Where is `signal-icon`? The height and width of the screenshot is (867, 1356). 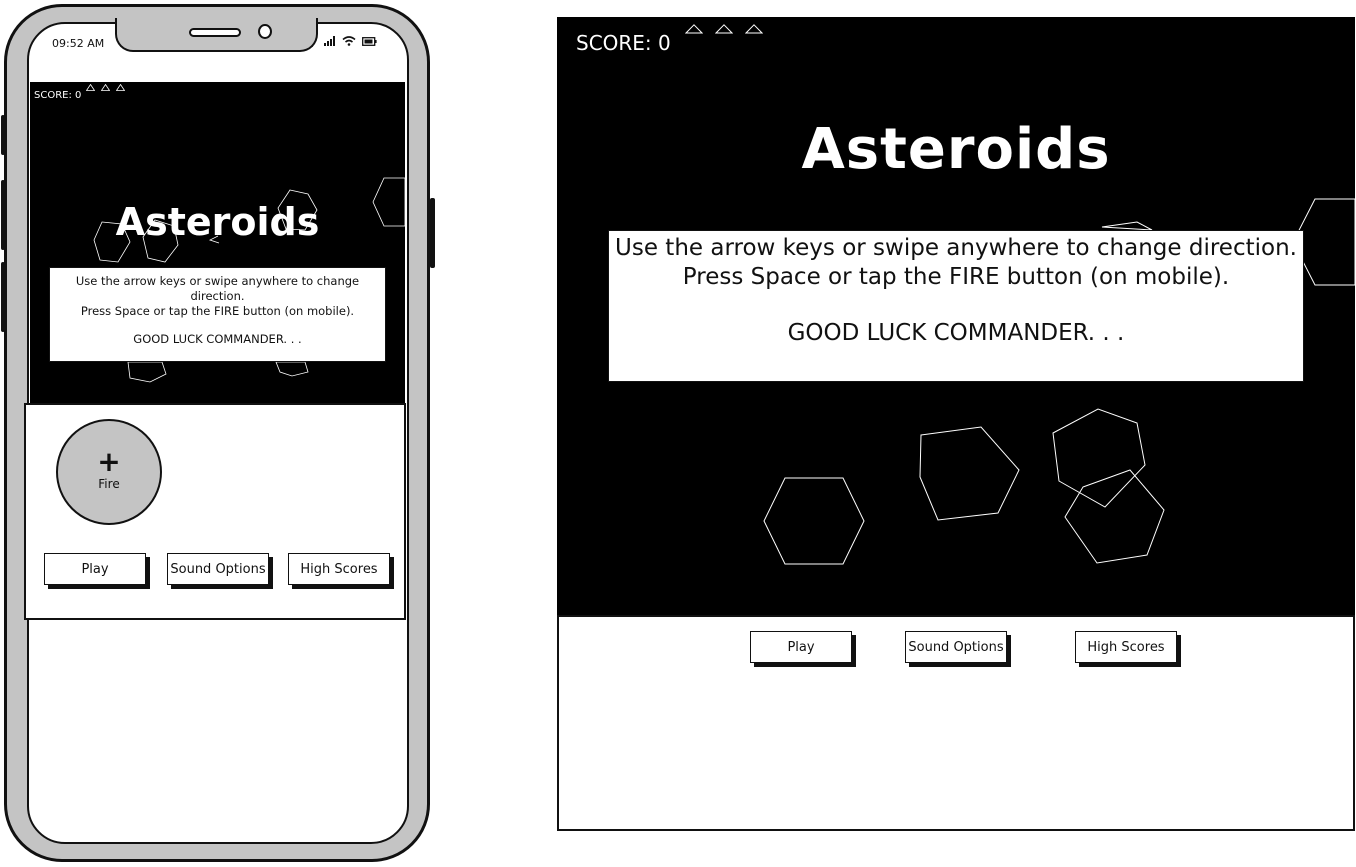 signal-icon is located at coordinates (330, 41).